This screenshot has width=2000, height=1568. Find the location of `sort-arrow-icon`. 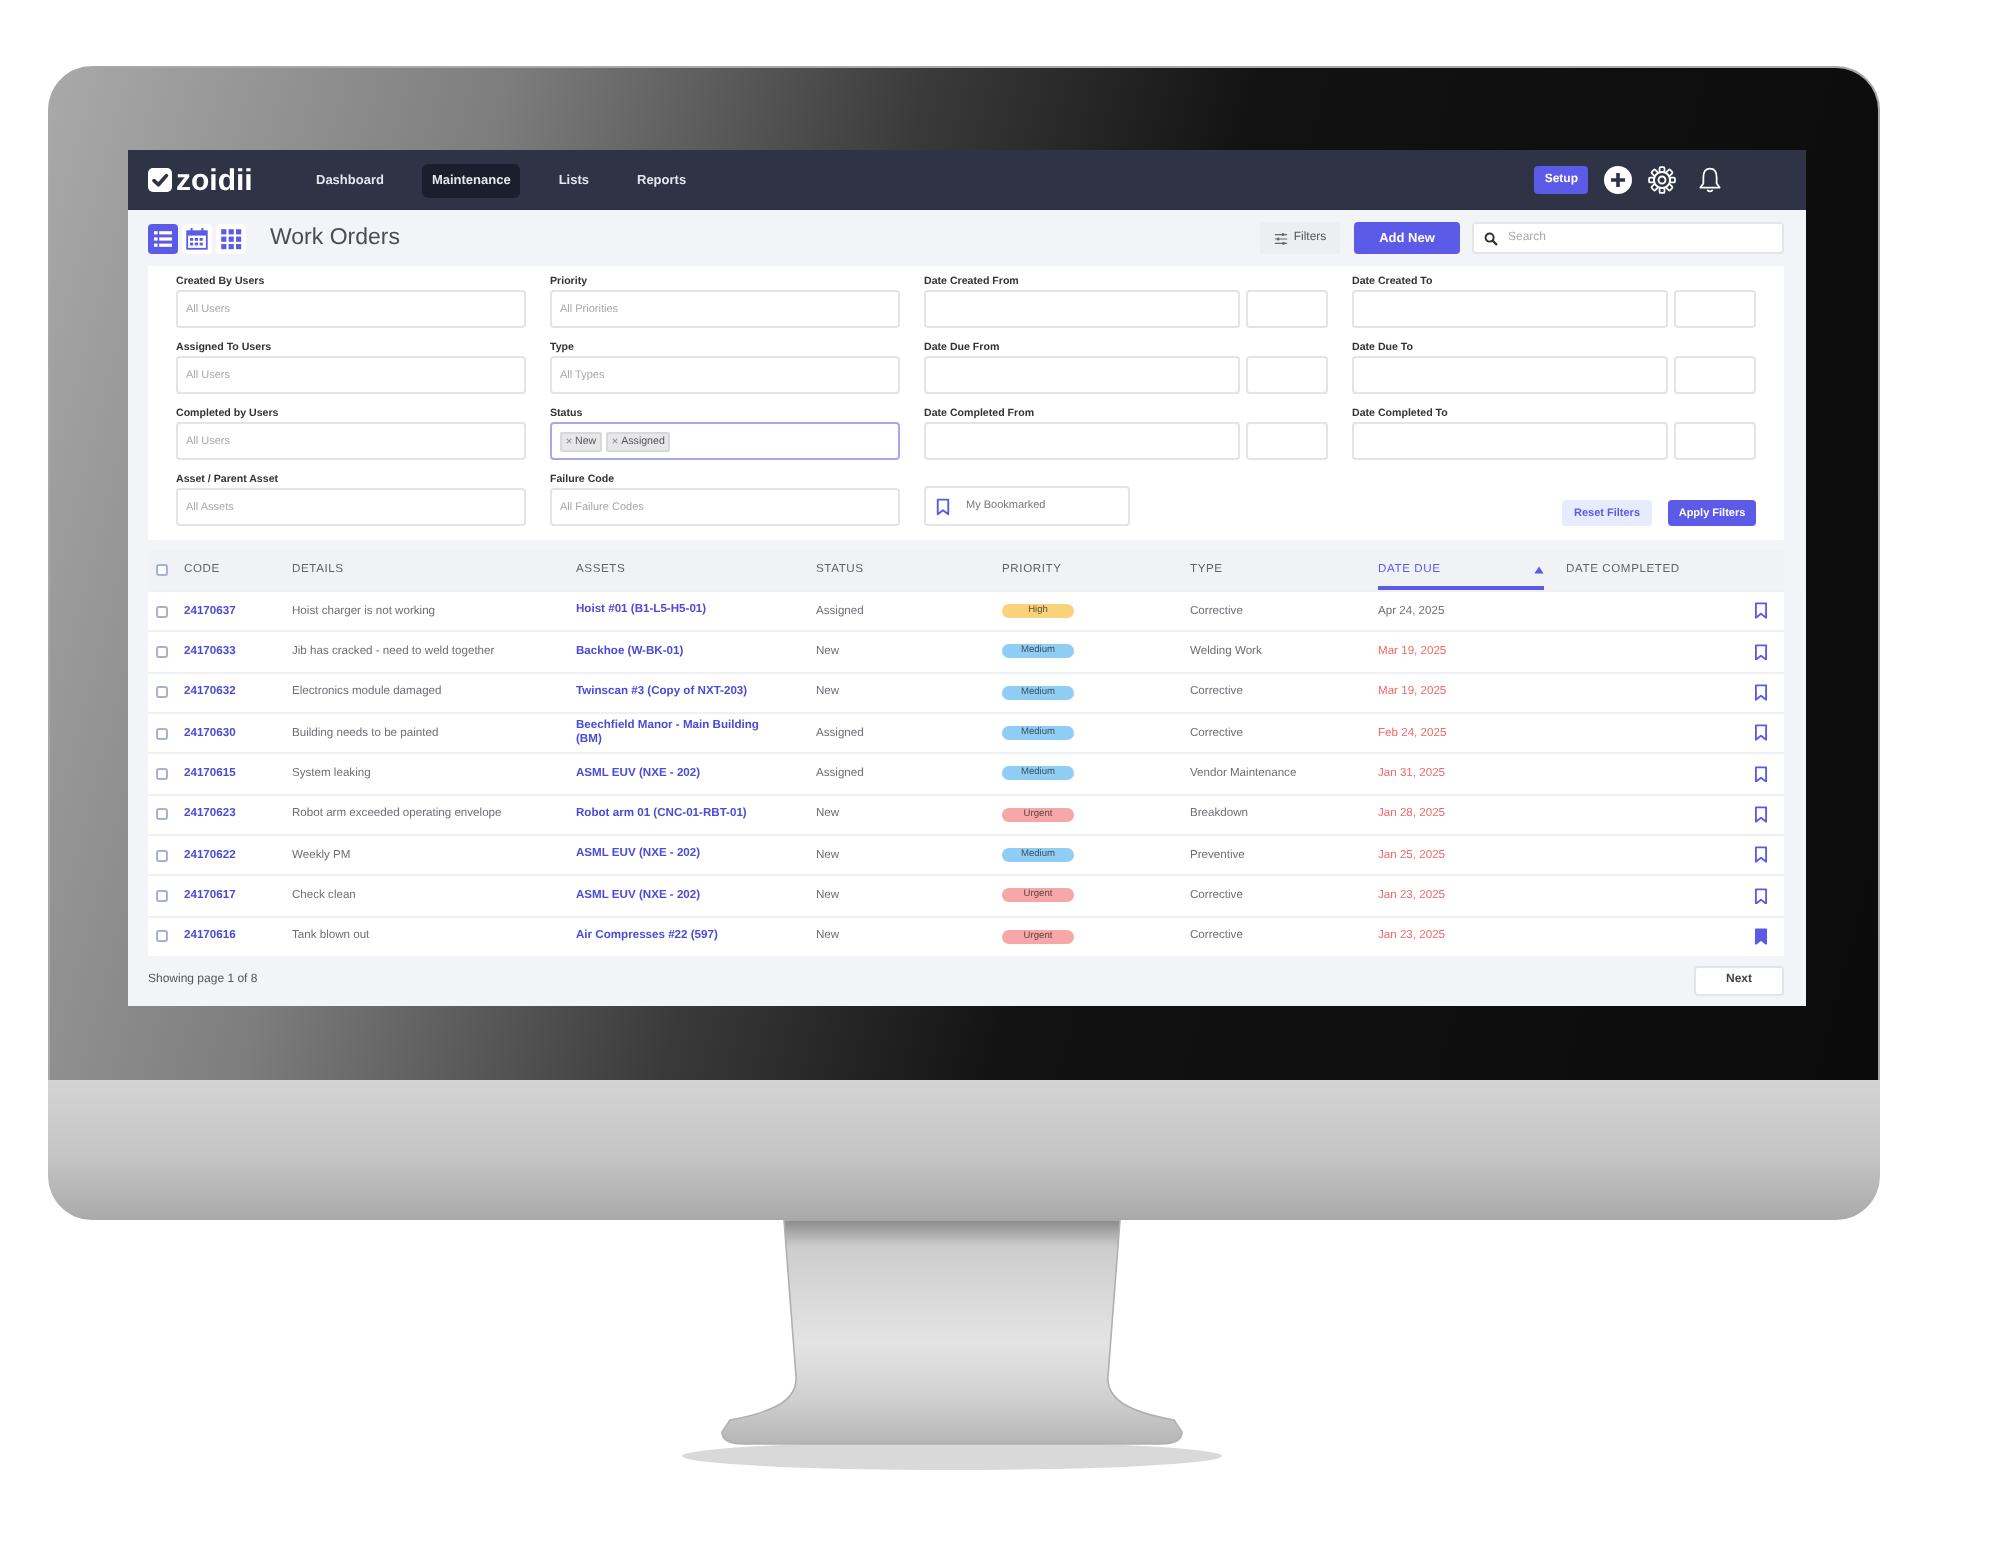

sort-arrow-icon is located at coordinates (1539, 570).